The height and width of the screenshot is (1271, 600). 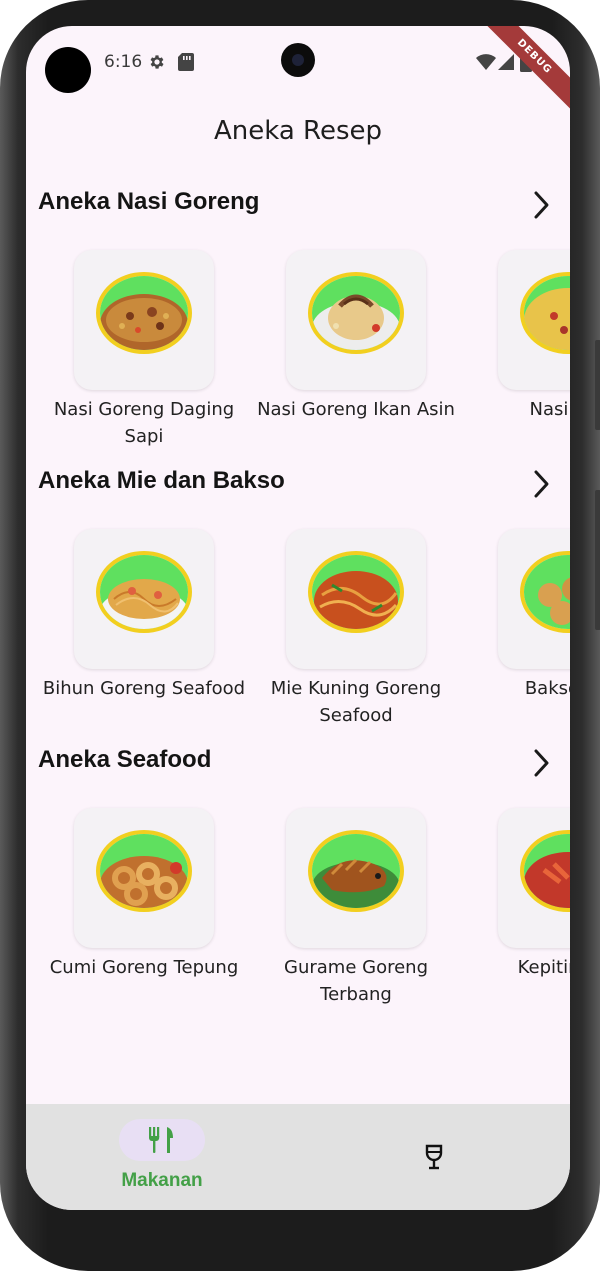 What do you see at coordinates (157, 62) in the screenshot?
I see `gear-icon` at bounding box center [157, 62].